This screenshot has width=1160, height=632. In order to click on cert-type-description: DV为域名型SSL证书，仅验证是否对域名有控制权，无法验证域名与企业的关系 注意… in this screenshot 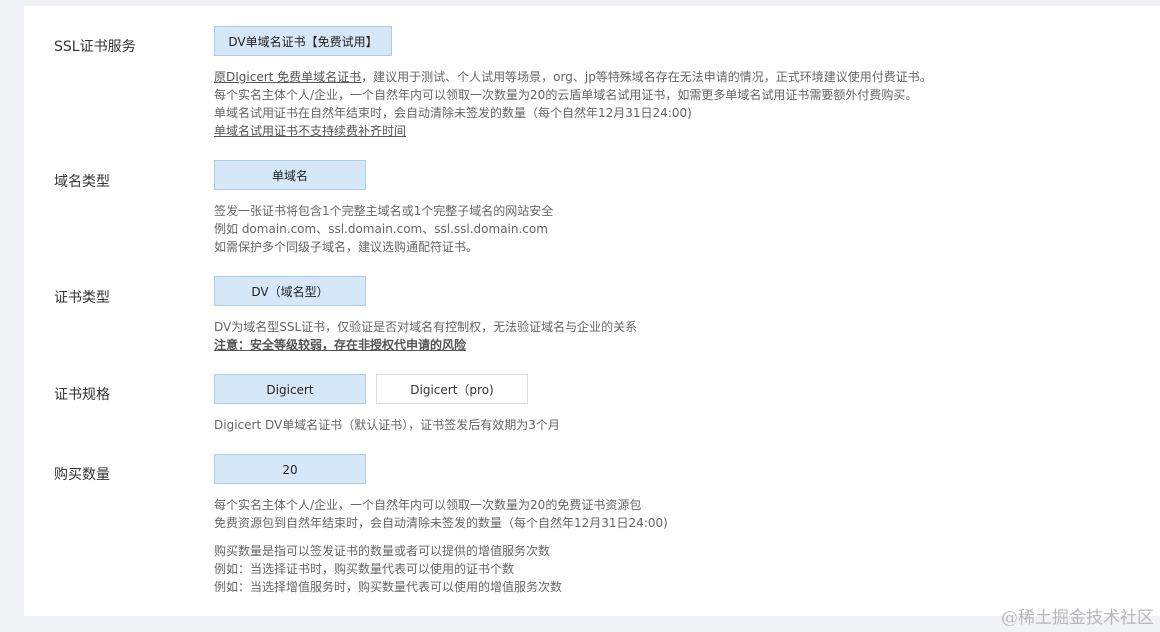, I will do `click(426, 337)`.